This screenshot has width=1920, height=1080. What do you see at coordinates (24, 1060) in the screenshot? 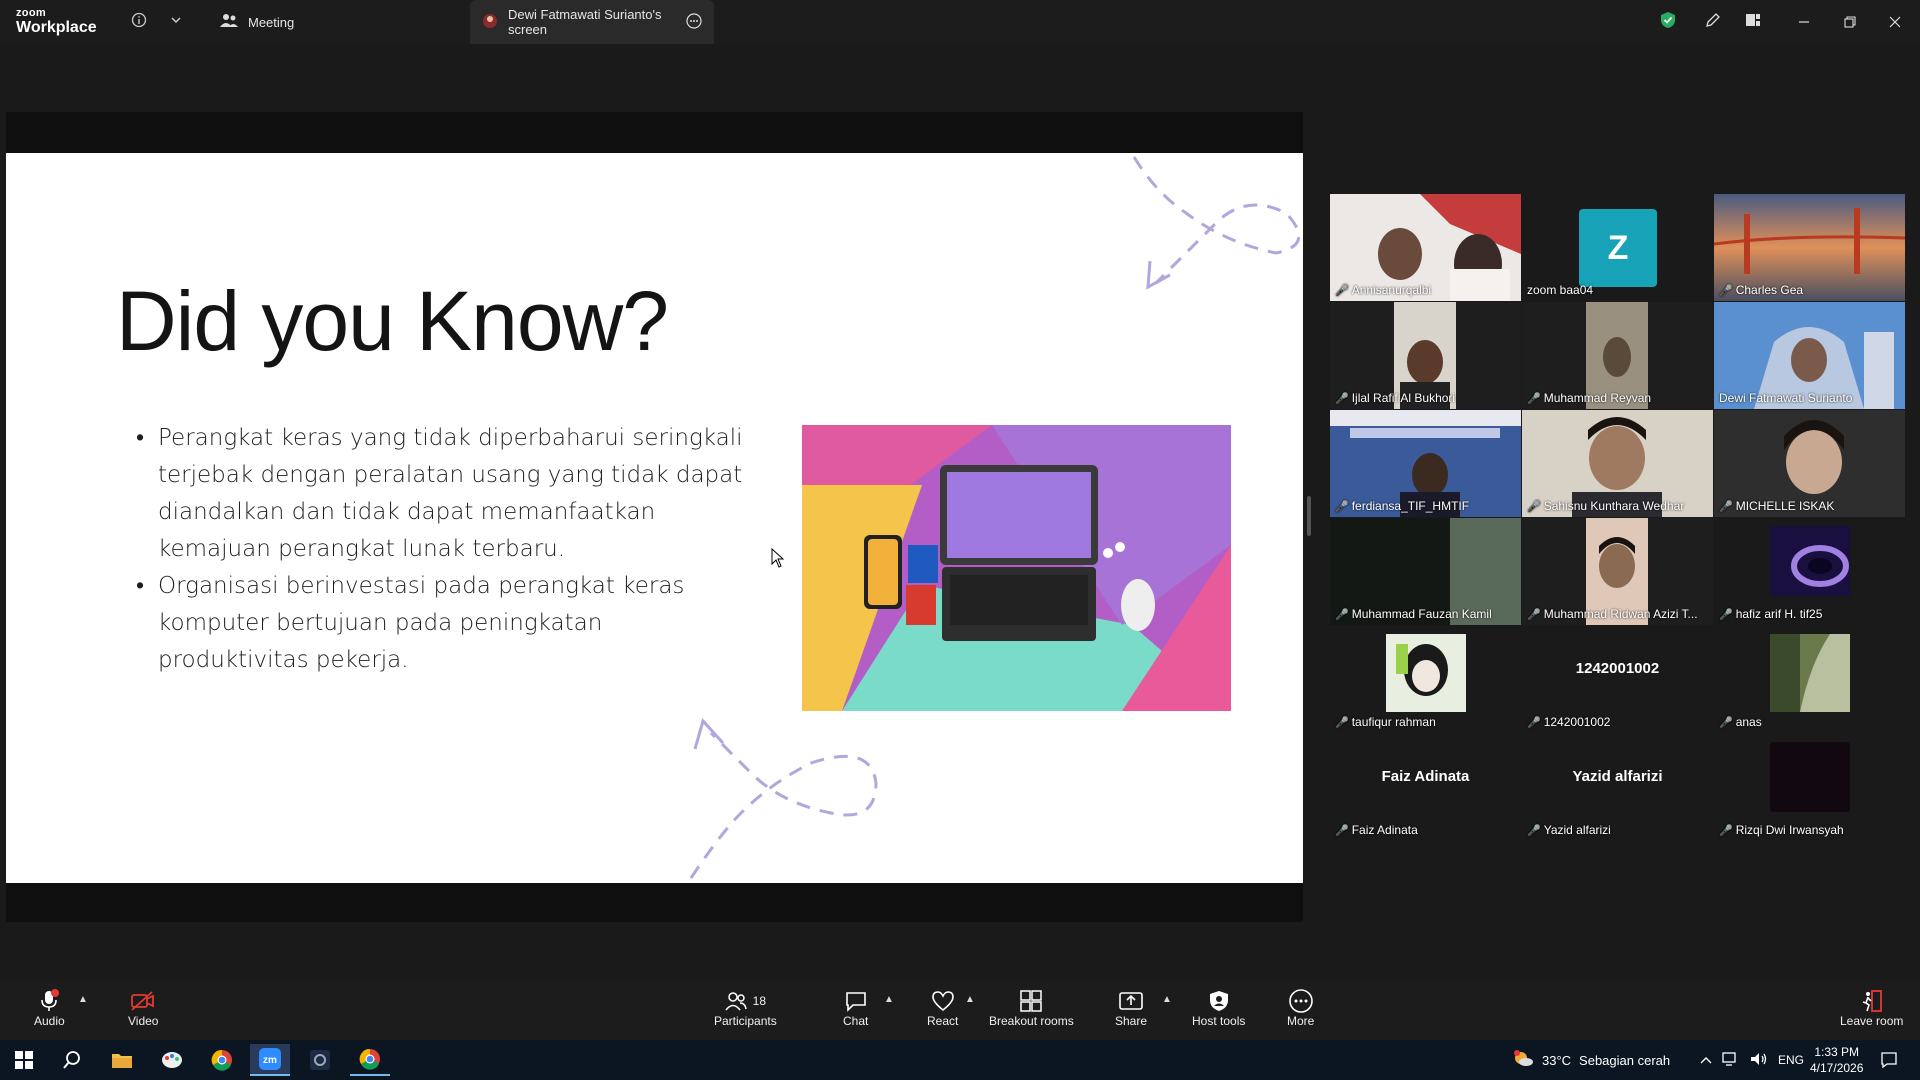
I see `windows-start-icon` at bounding box center [24, 1060].